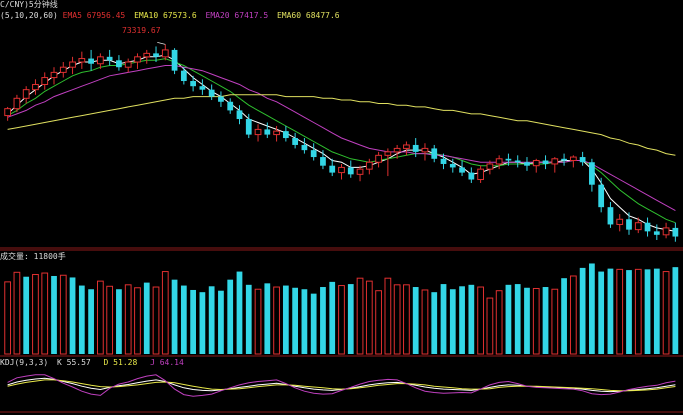 The width and height of the screenshot is (683, 415). What do you see at coordinates (237, 15) in the screenshot?
I see `ema20-legend: EMA20 67417.5` at bounding box center [237, 15].